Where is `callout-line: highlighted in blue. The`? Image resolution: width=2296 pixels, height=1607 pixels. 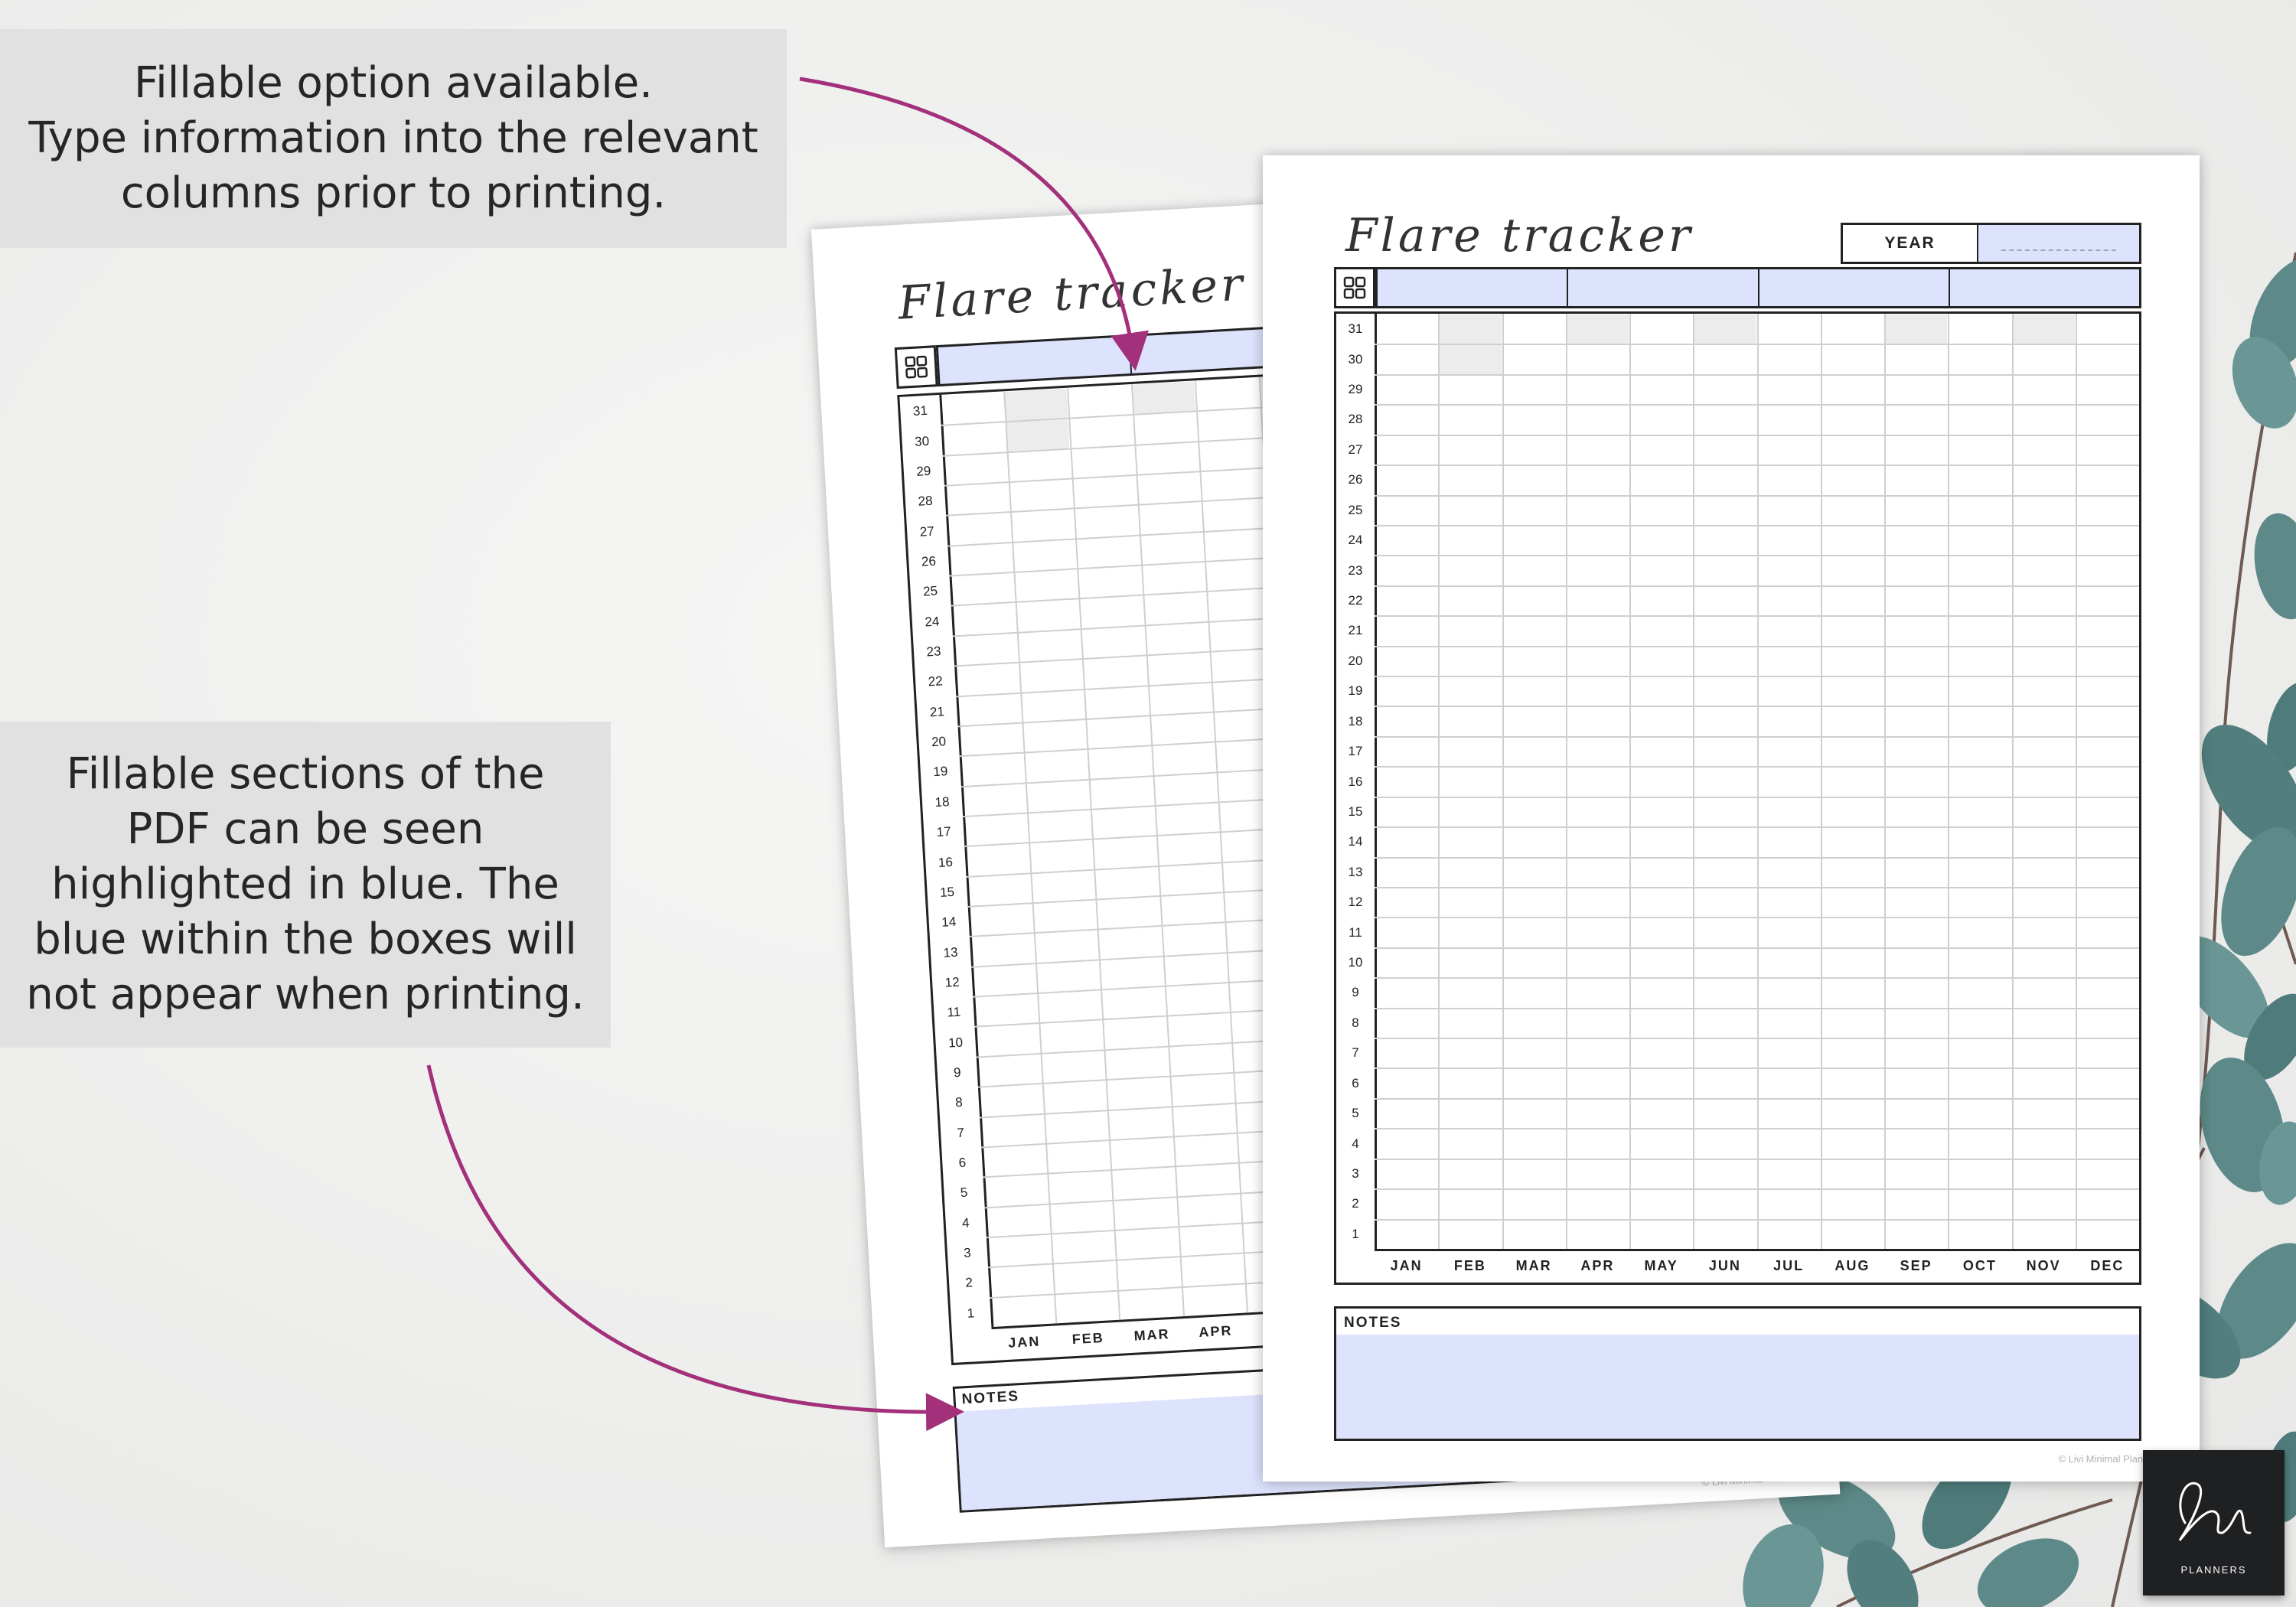
callout-line: highlighted in blue. The is located at coordinates (305, 884).